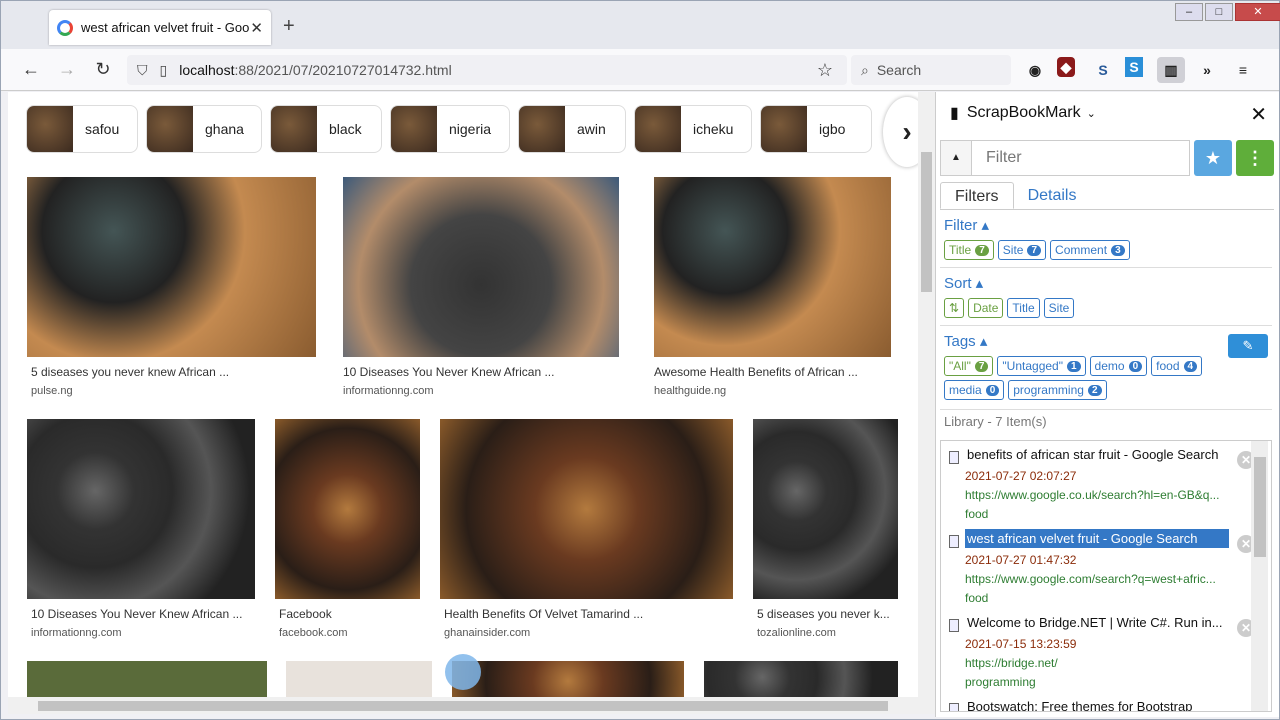 Image resolution: width=1280 pixels, height=720 pixels. What do you see at coordinates (1177, 366) in the screenshot?
I see `tag-food: food 4` at bounding box center [1177, 366].